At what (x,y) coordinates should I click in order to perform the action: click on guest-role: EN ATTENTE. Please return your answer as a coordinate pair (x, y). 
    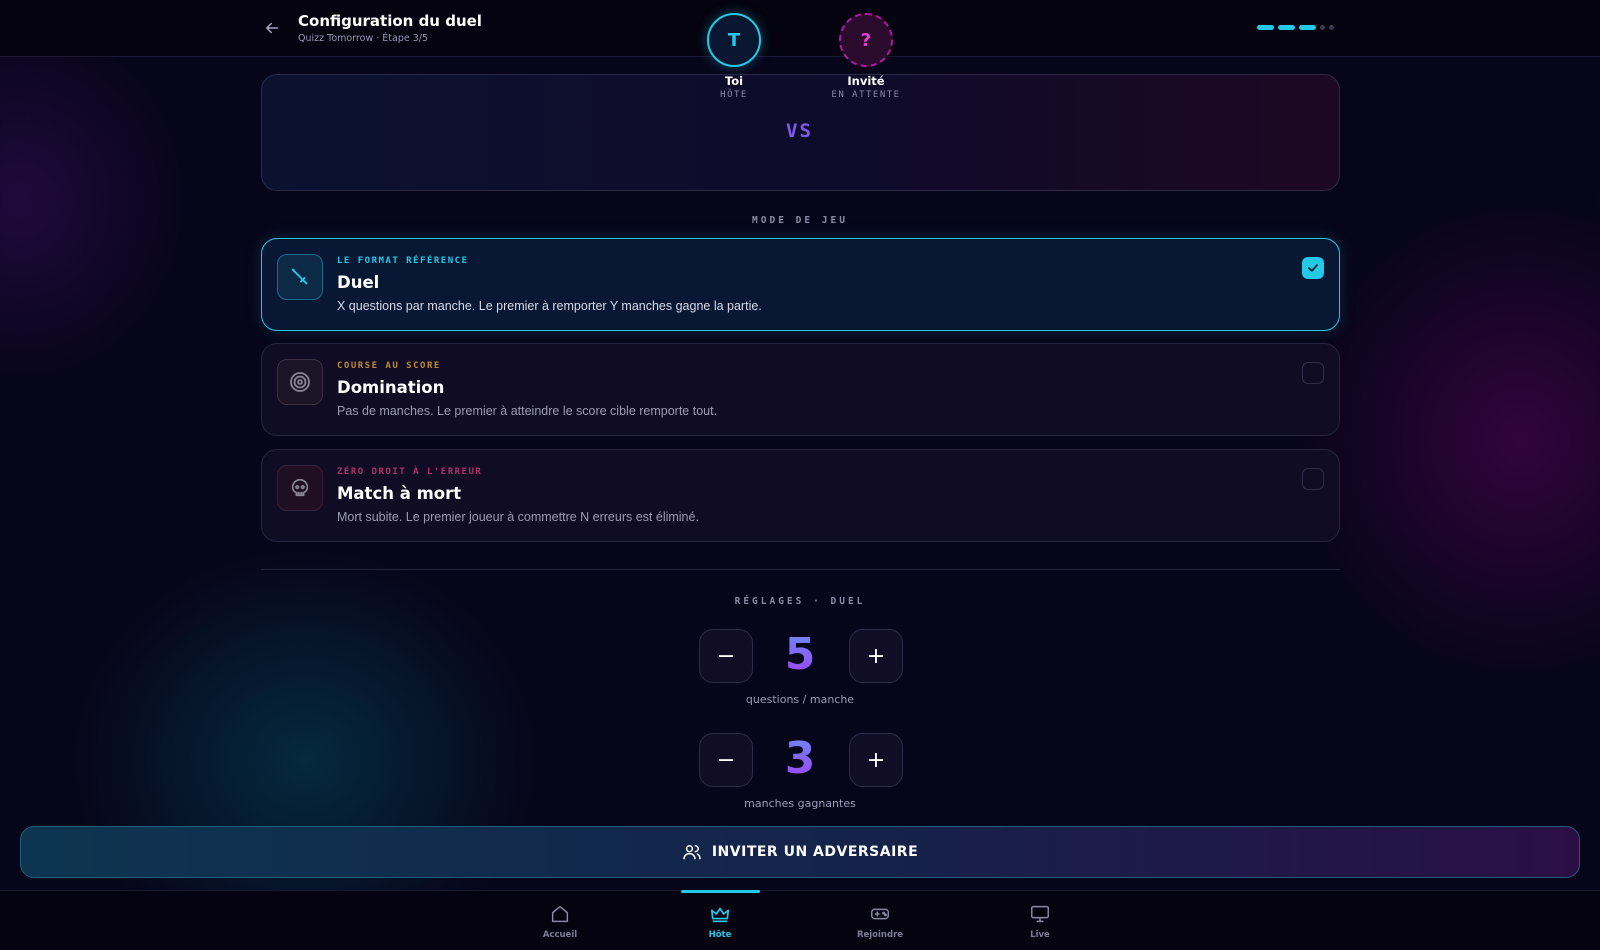
    Looking at the image, I should click on (866, 95).